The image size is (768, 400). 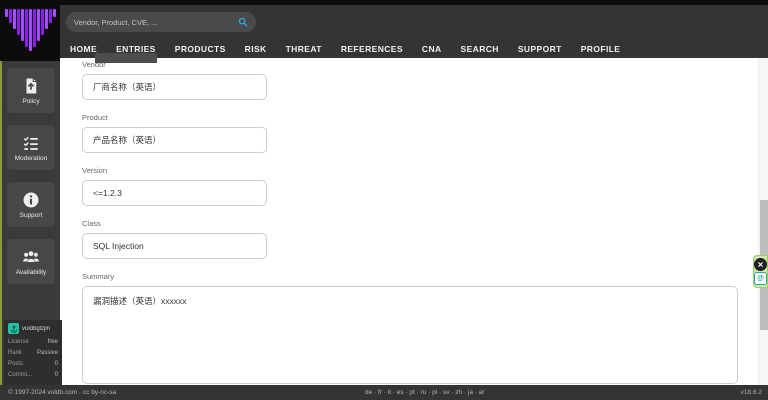 I want to click on vendor-field, so click(x=174, y=87).